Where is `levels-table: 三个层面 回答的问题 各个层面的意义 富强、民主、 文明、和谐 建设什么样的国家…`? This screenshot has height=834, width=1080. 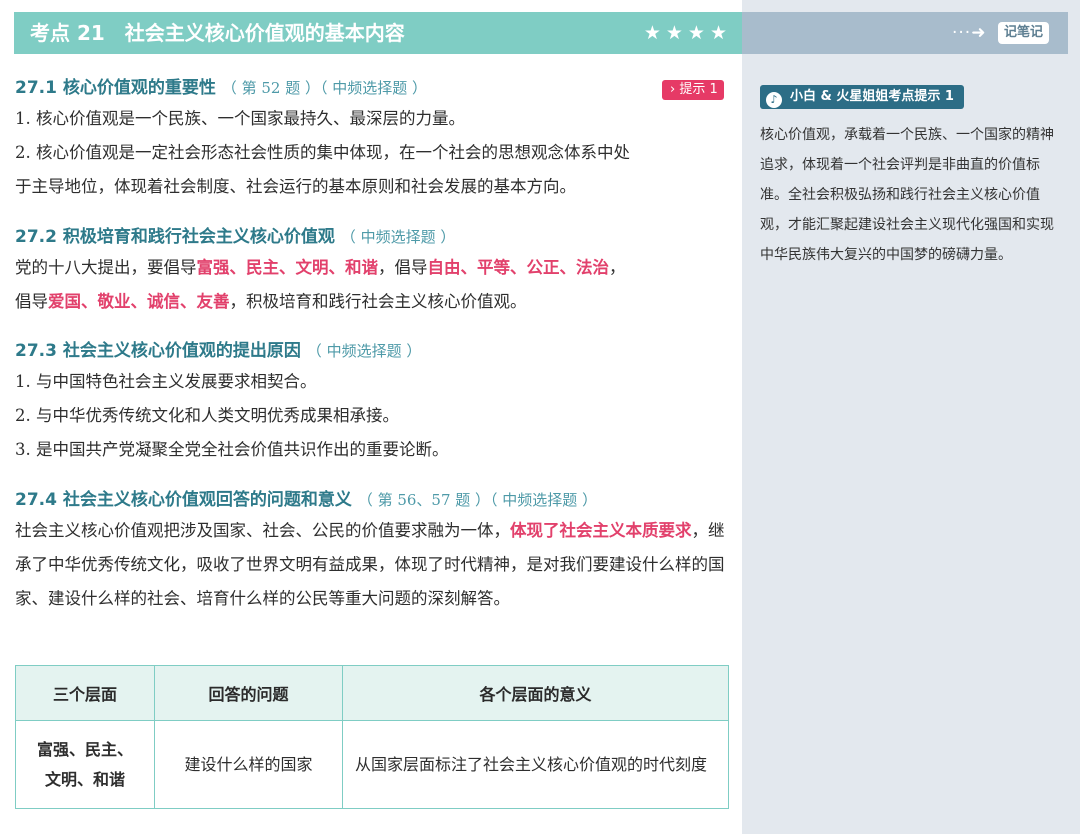
levels-table: 三个层面 回答的问题 各个层面的意义 富强、民主、 文明、和谐 建设什么样的国家… is located at coordinates (372, 737).